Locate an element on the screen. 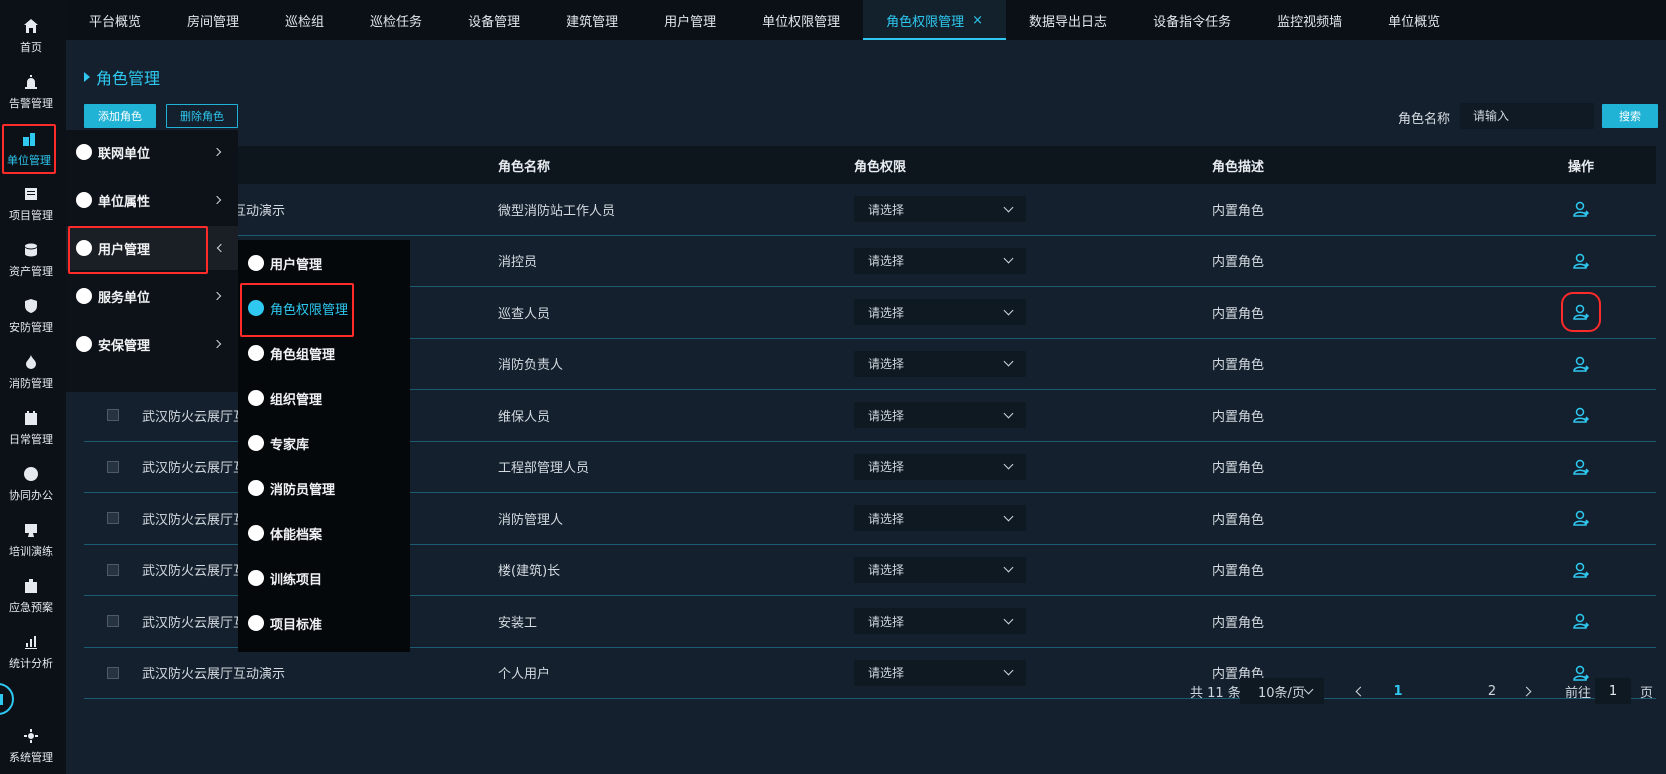 The height and width of the screenshot is (774, 1666). menu-item-networked-unit: 联网单位 is located at coordinates (152, 152).